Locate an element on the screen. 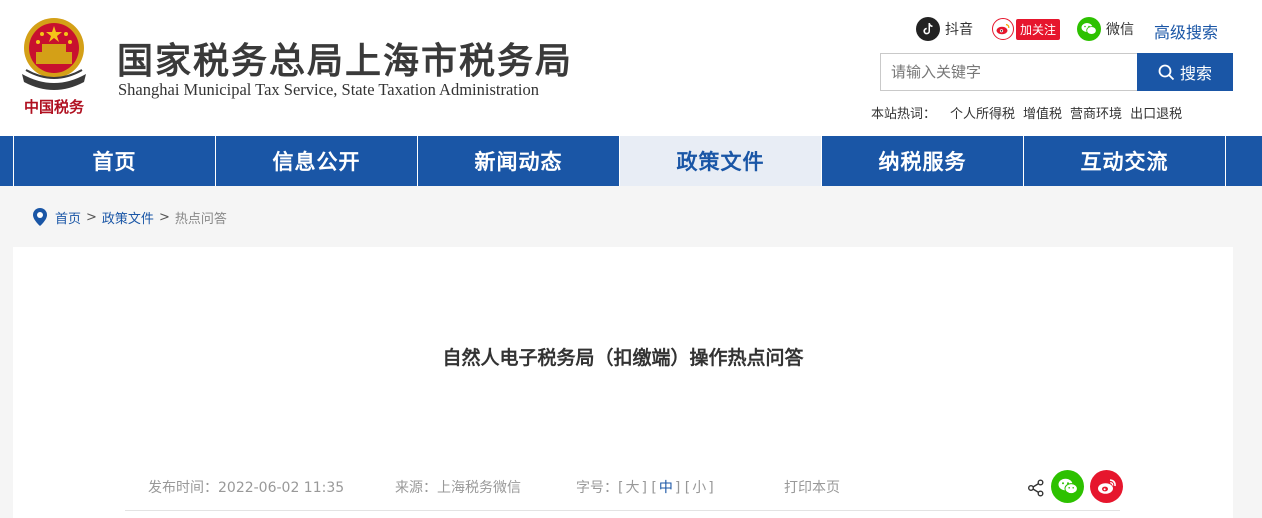 Image resolution: width=1262 pixels, height=518 pixels. hot-words: 本站热词： 个人所得税 增值税 营商环境 出口退税 is located at coordinates (1030, 112).